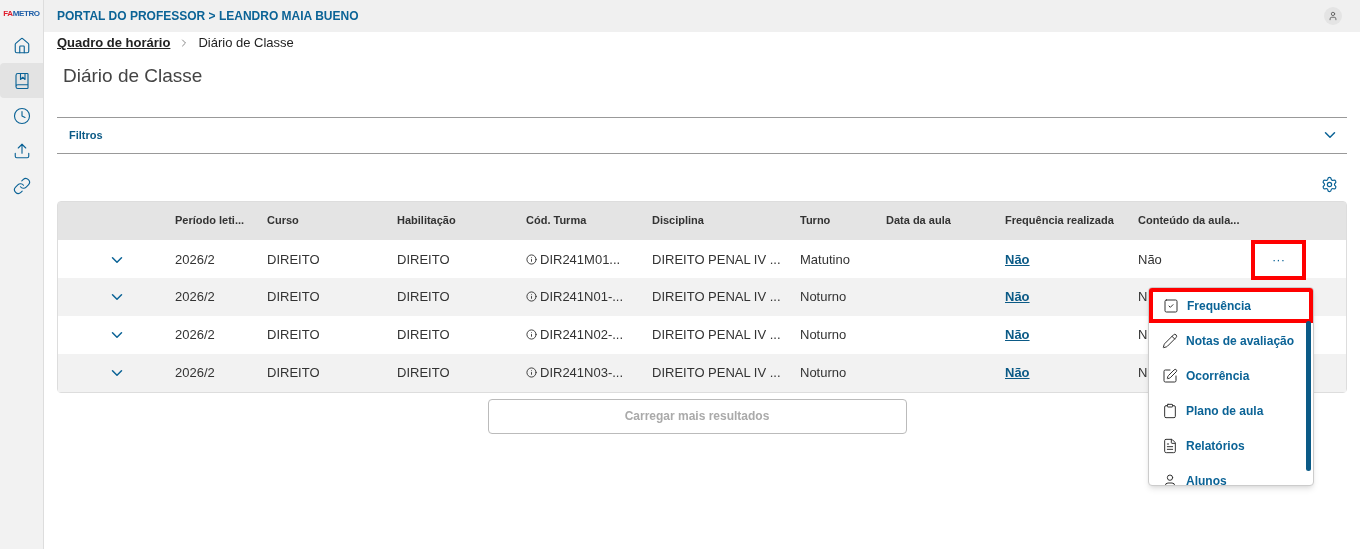 The height and width of the screenshot is (549, 1360). I want to click on book-icon, so click(21, 80).